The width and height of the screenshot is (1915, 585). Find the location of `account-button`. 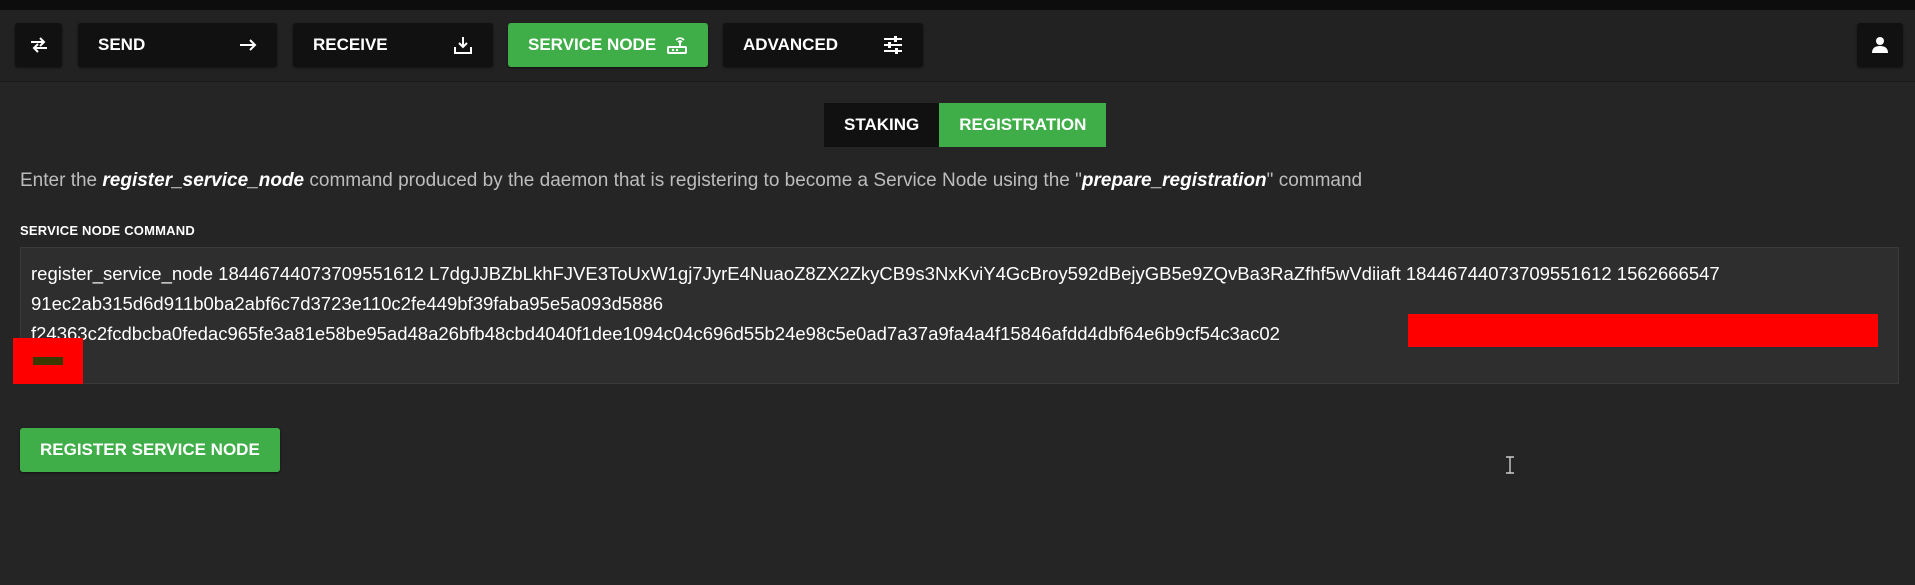

account-button is located at coordinates (1880, 45).